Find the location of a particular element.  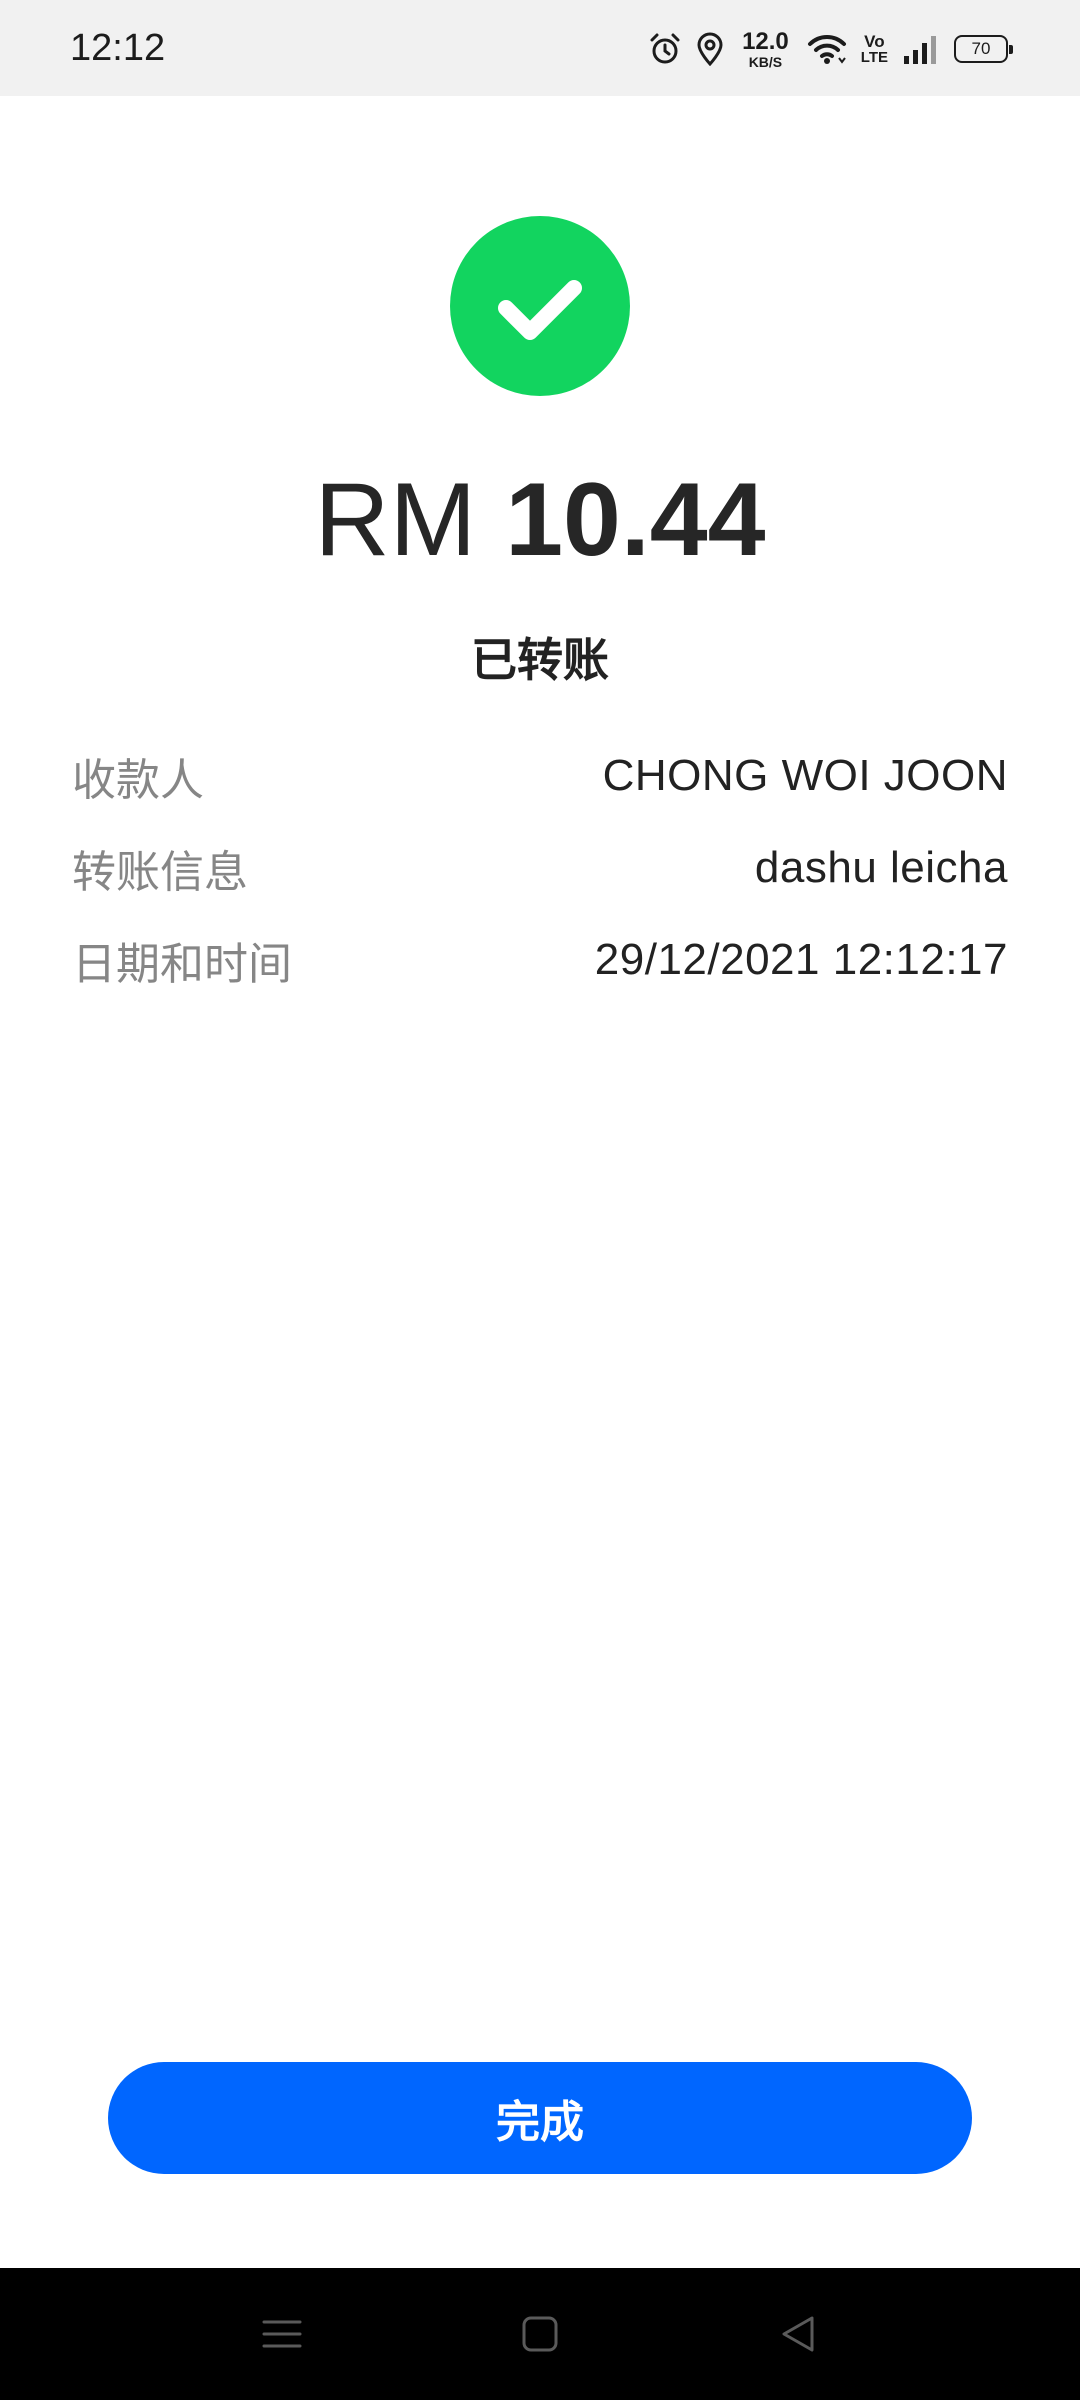

volte-bottom: LTE is located at coordinates (874, 57).